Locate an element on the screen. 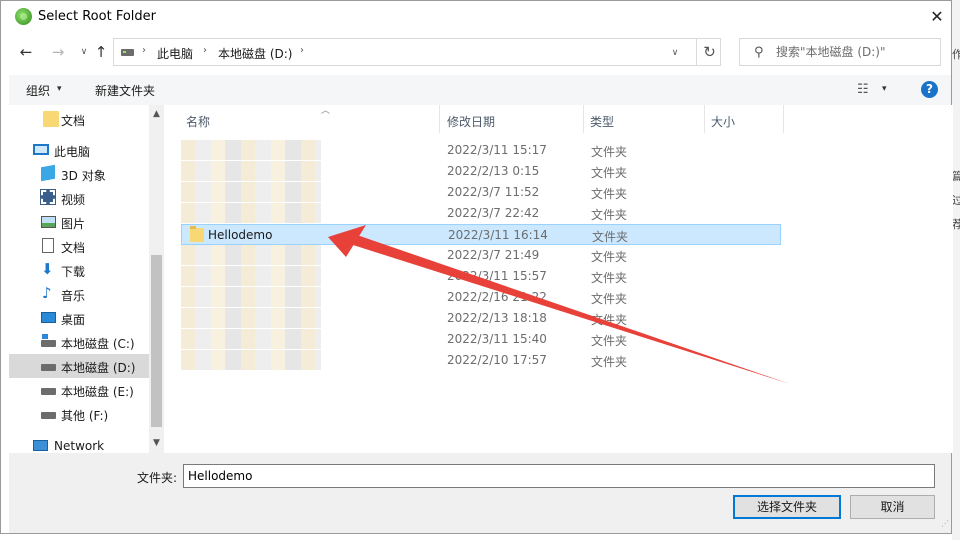  nav-item-label: 桌面 is located at coordinates (73, 320).